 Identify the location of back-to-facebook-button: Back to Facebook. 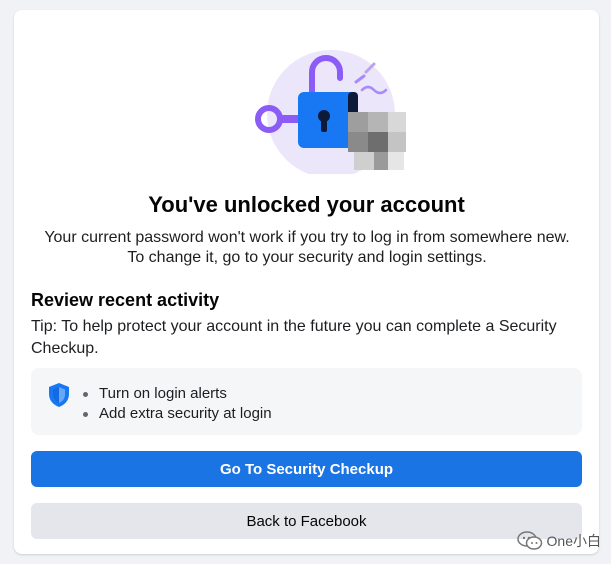
(306, 521).